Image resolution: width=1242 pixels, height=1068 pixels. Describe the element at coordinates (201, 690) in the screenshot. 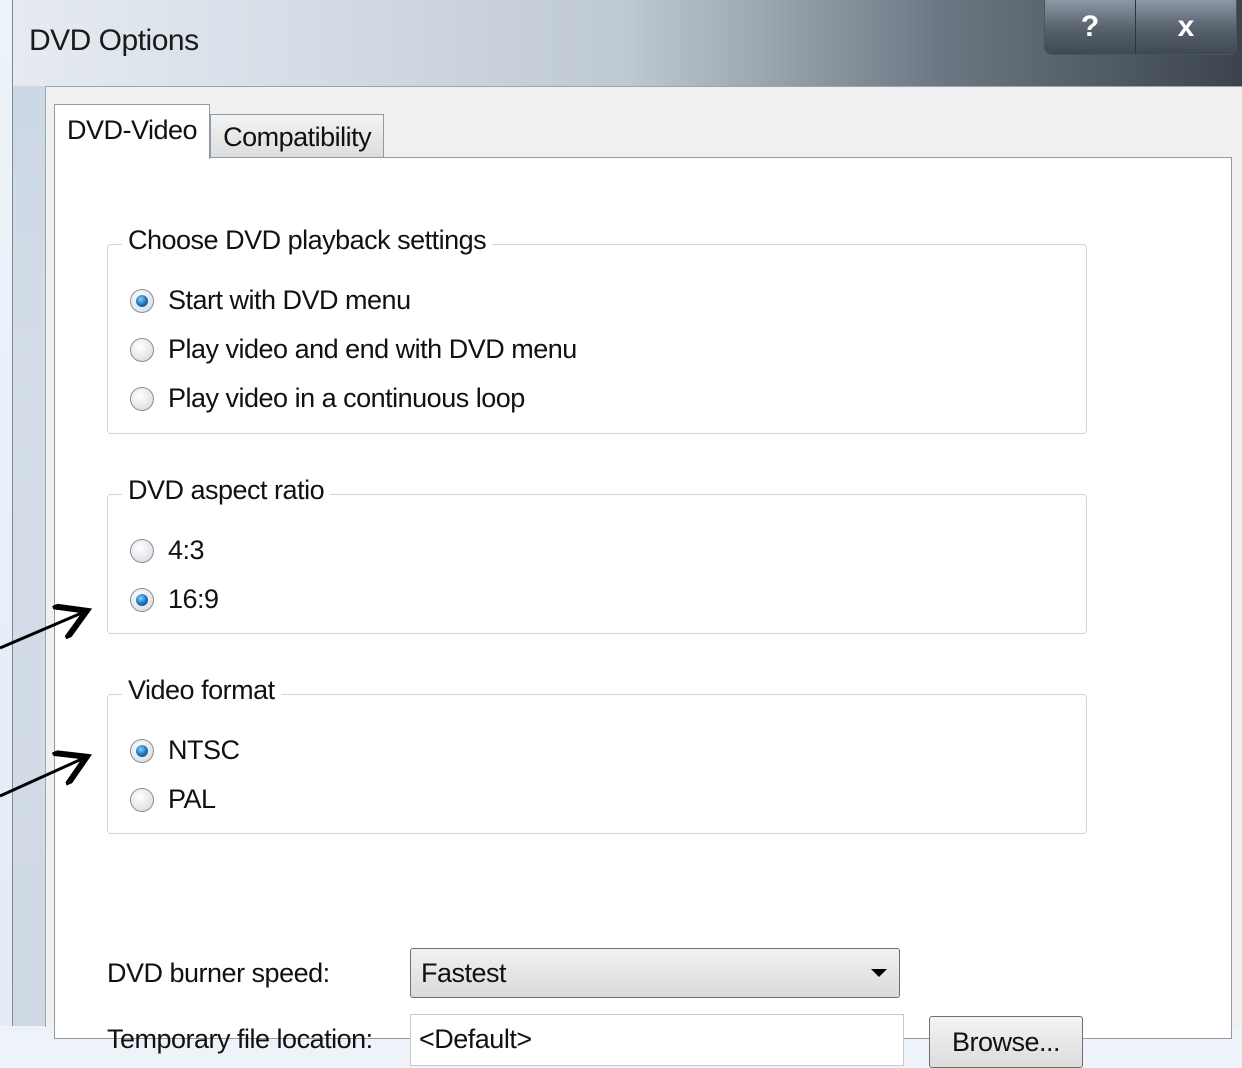

I see `video-format-legend: Video format` at that location.